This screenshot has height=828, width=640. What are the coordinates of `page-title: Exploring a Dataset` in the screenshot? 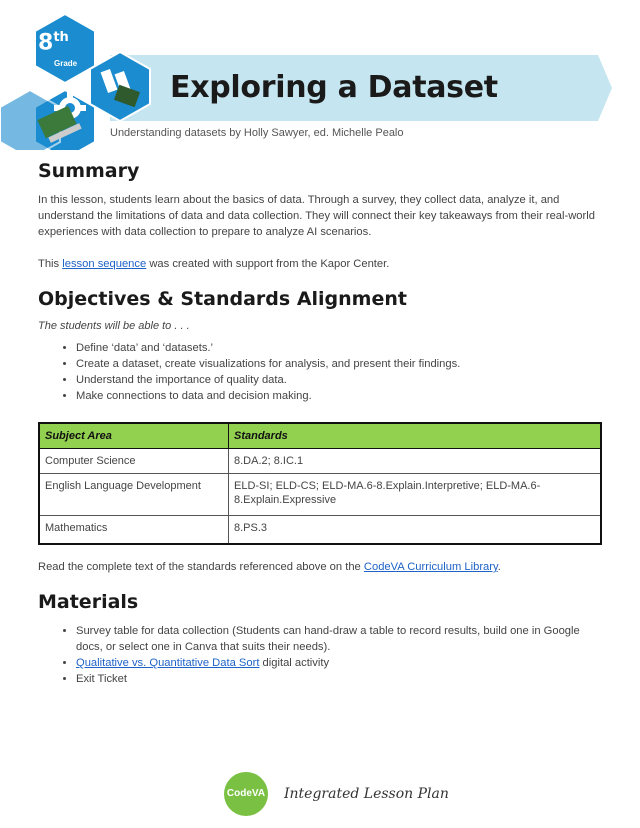 It's located at (334, 87).